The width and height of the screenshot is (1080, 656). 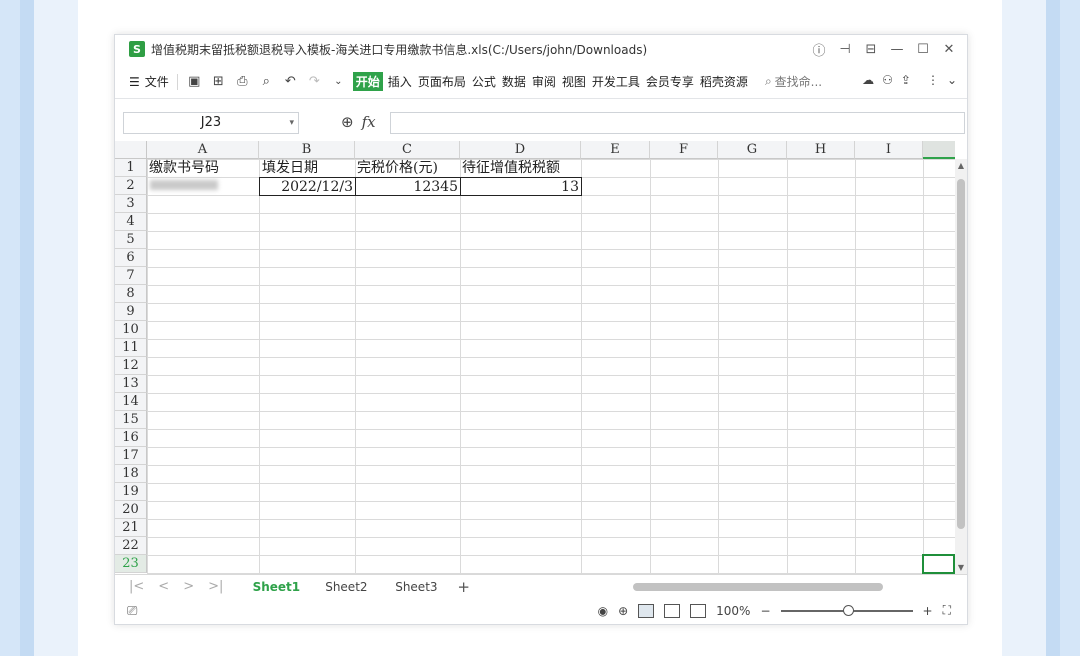 I want to click on cell-A1: 缴款书号码, so click(x=203, y=168).